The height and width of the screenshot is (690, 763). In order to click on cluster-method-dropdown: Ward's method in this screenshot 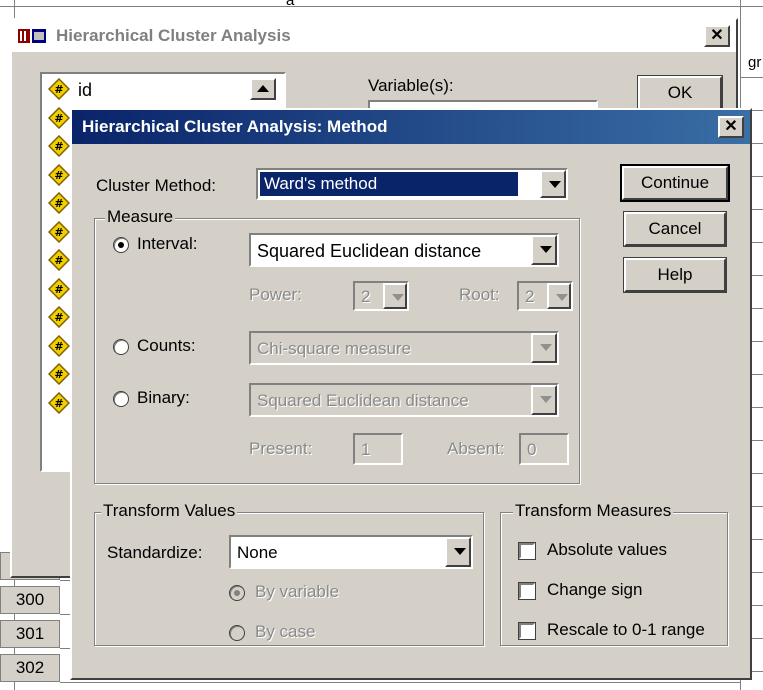, I will do `click(412, 184)`.